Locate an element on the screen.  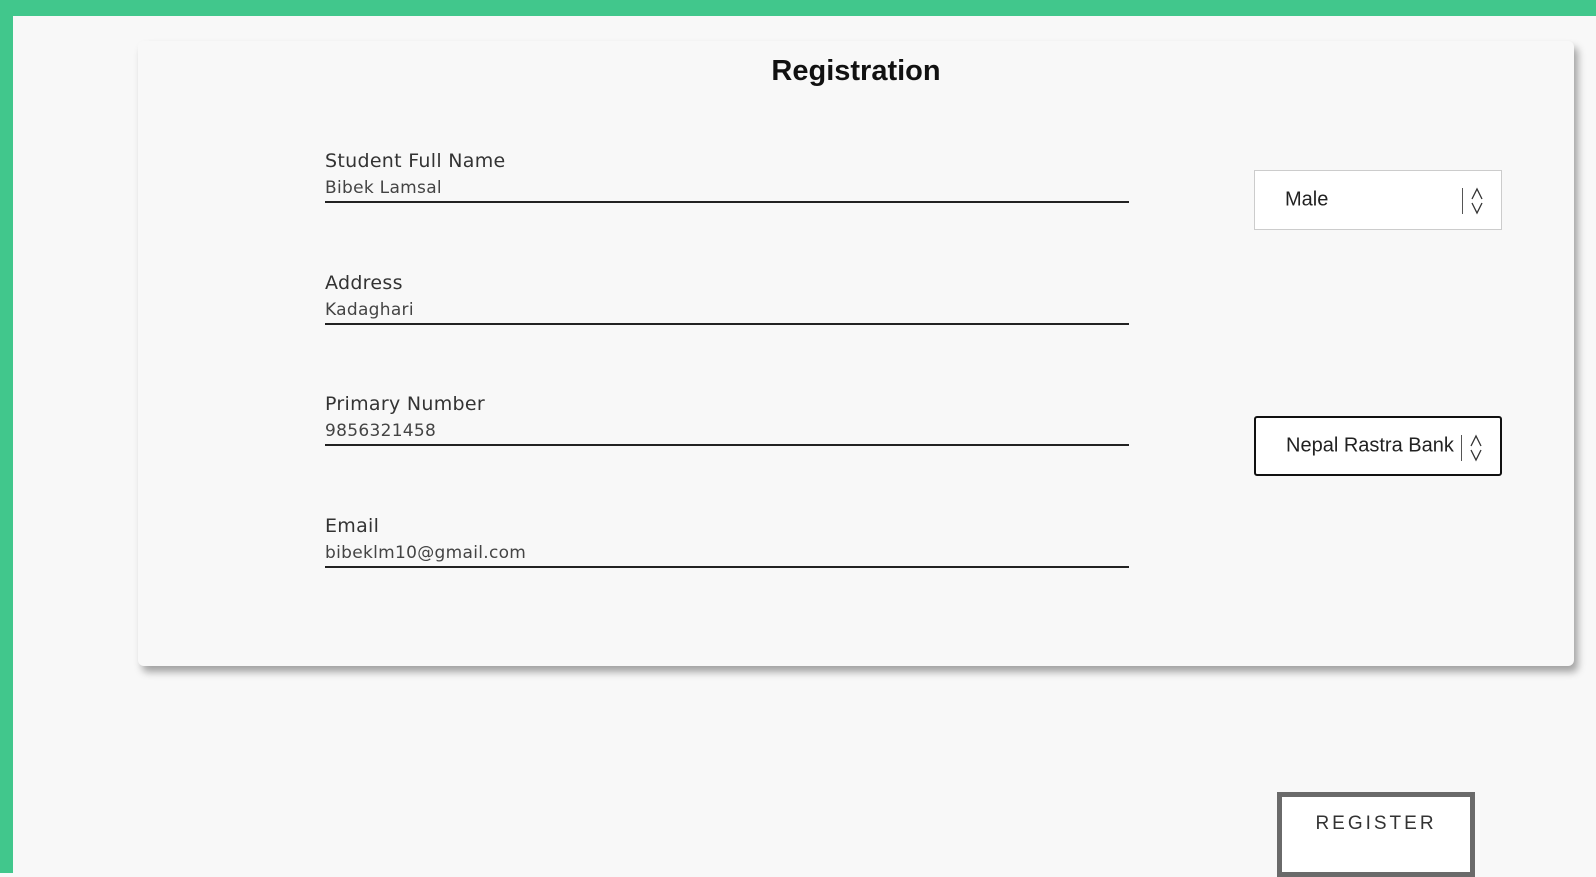
email-input is located at coordinates (727, 553).